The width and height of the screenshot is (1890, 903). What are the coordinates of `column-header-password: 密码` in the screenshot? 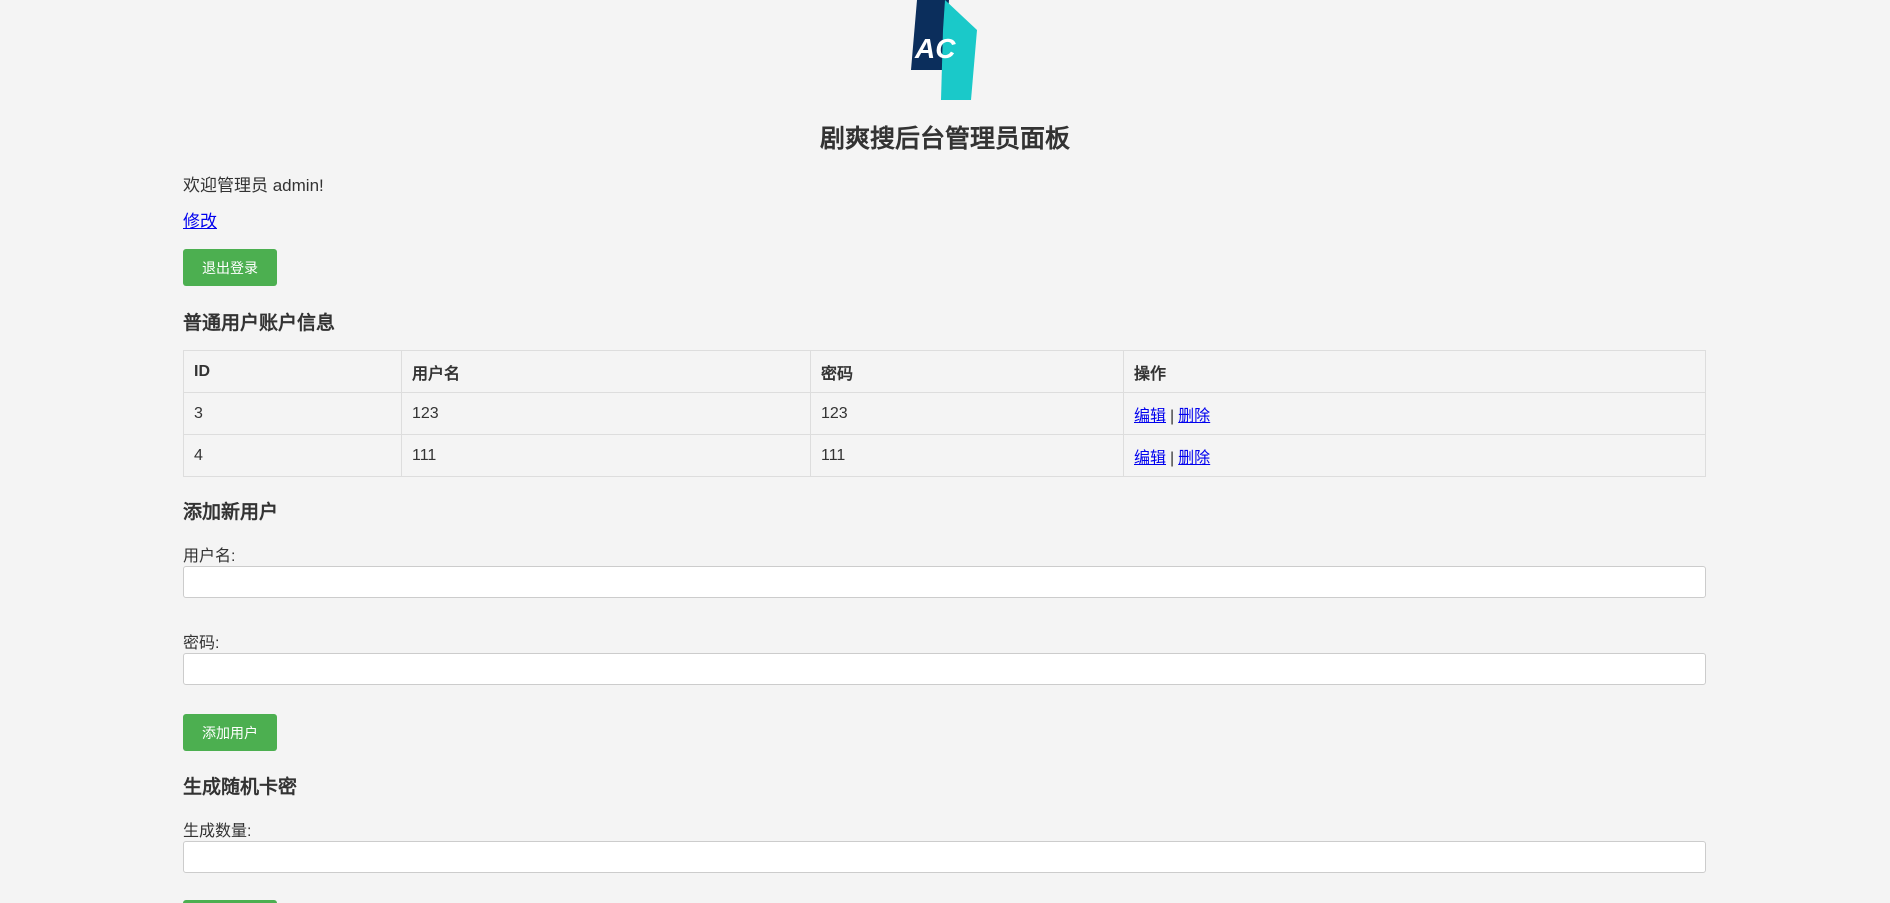 It's located at (967, 371).